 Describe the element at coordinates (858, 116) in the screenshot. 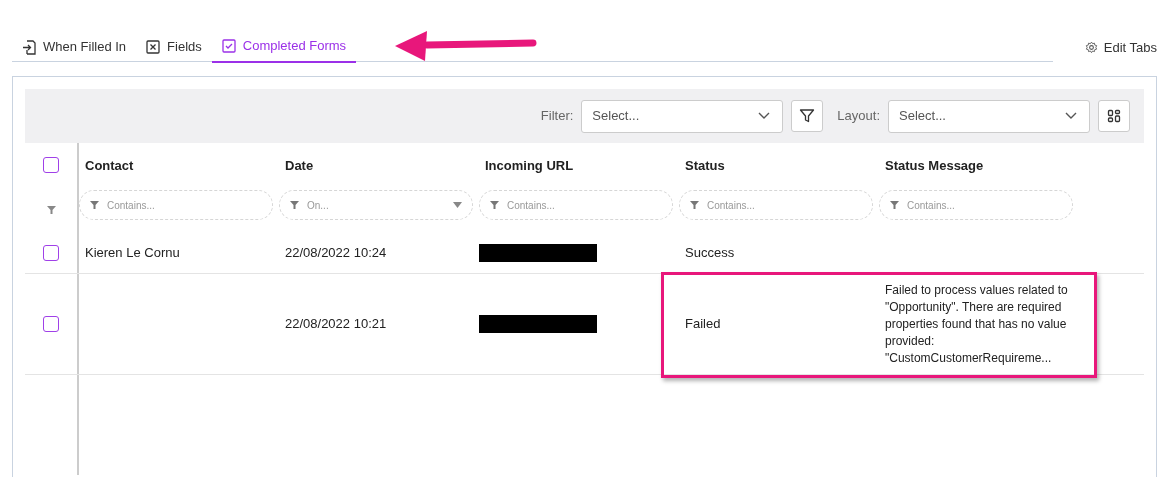

I see `layout-label: Layout:` at that location.